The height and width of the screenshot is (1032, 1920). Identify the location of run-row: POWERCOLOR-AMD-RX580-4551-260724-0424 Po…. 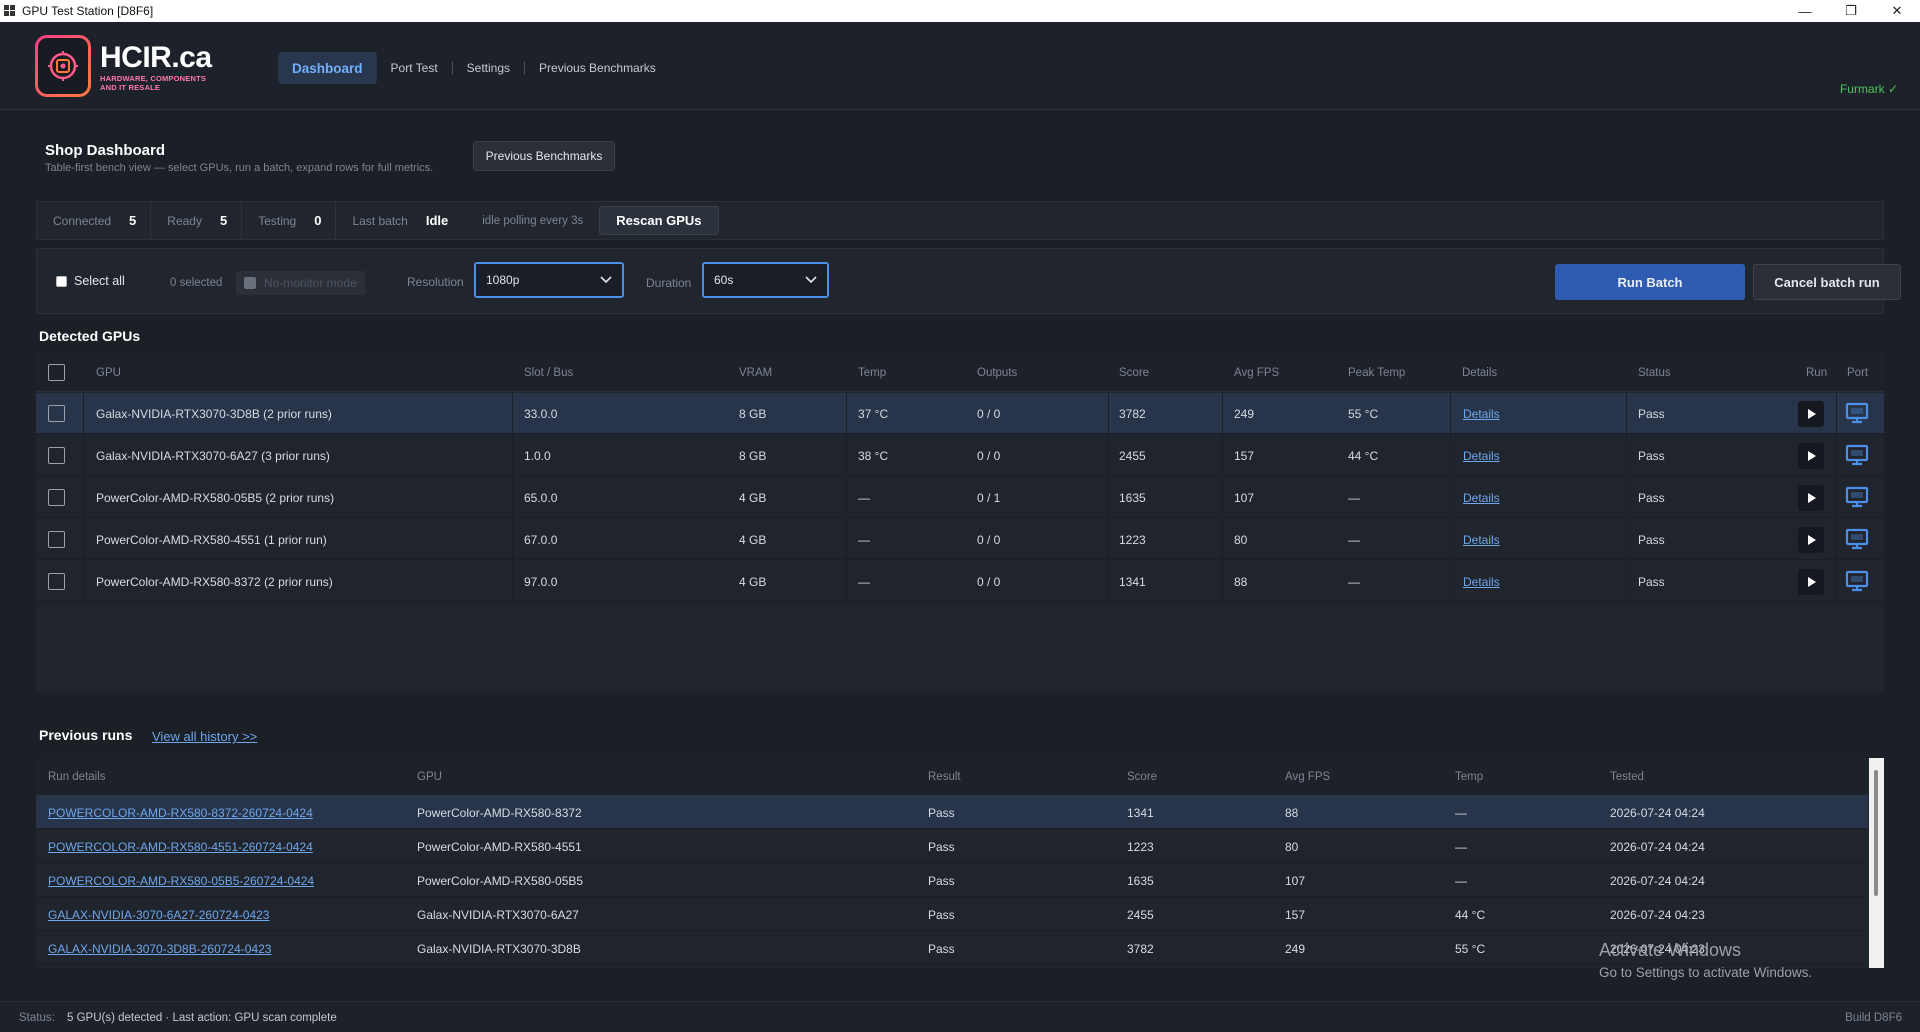
(952, 846).